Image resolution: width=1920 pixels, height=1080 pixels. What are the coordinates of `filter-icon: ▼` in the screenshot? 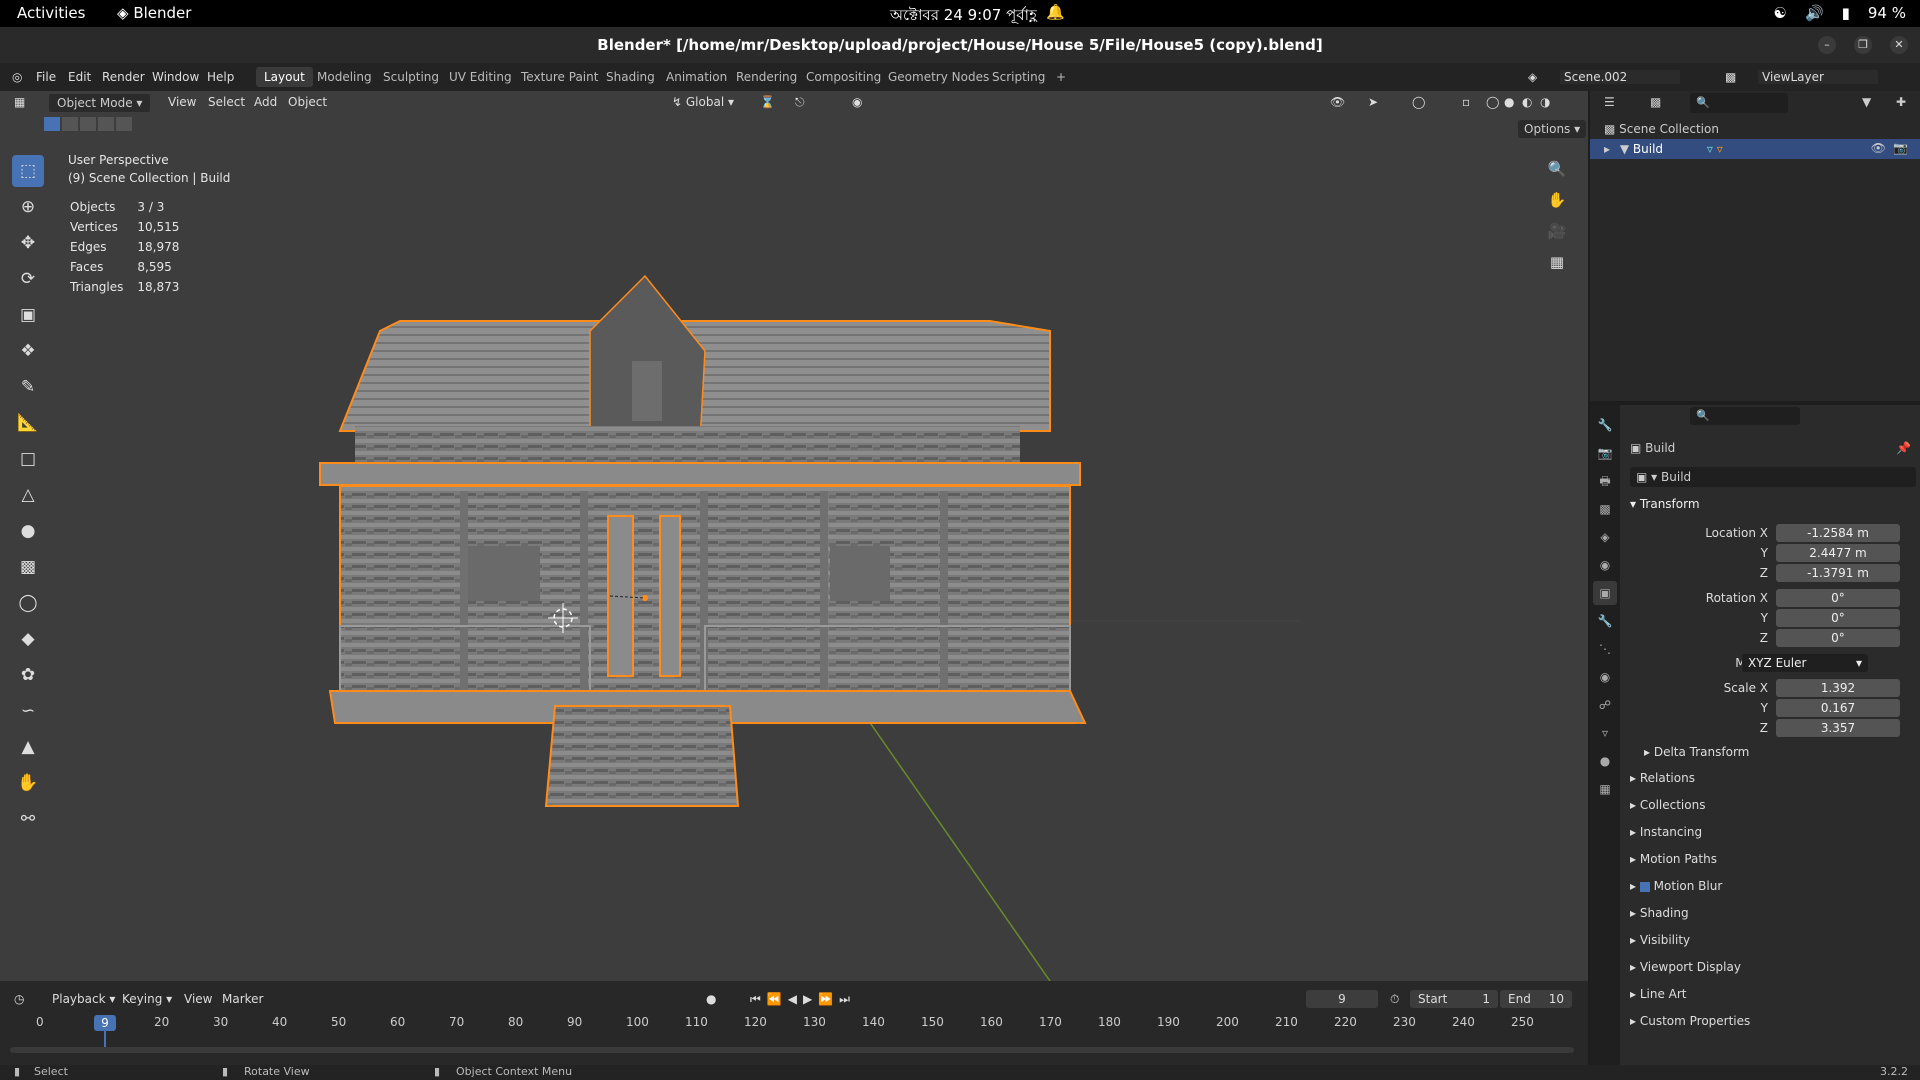 It's located at (1866, 102).